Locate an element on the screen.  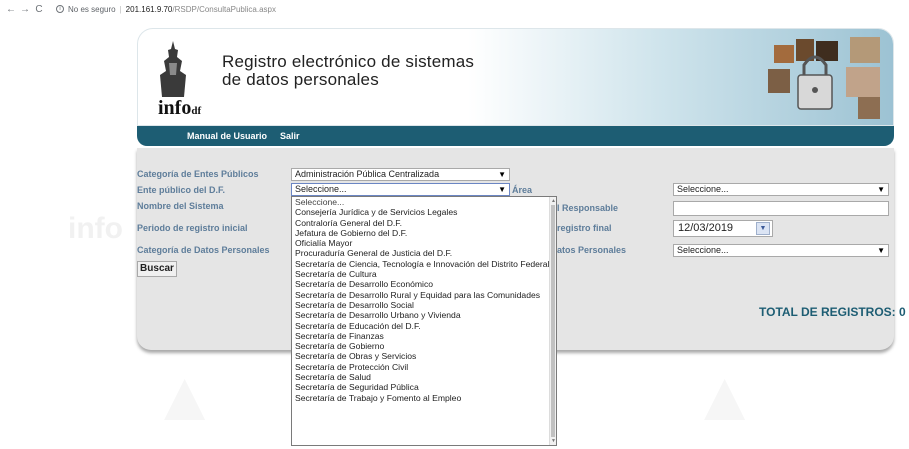
registro-final-label: registro final is located at coordinates (584, 228).